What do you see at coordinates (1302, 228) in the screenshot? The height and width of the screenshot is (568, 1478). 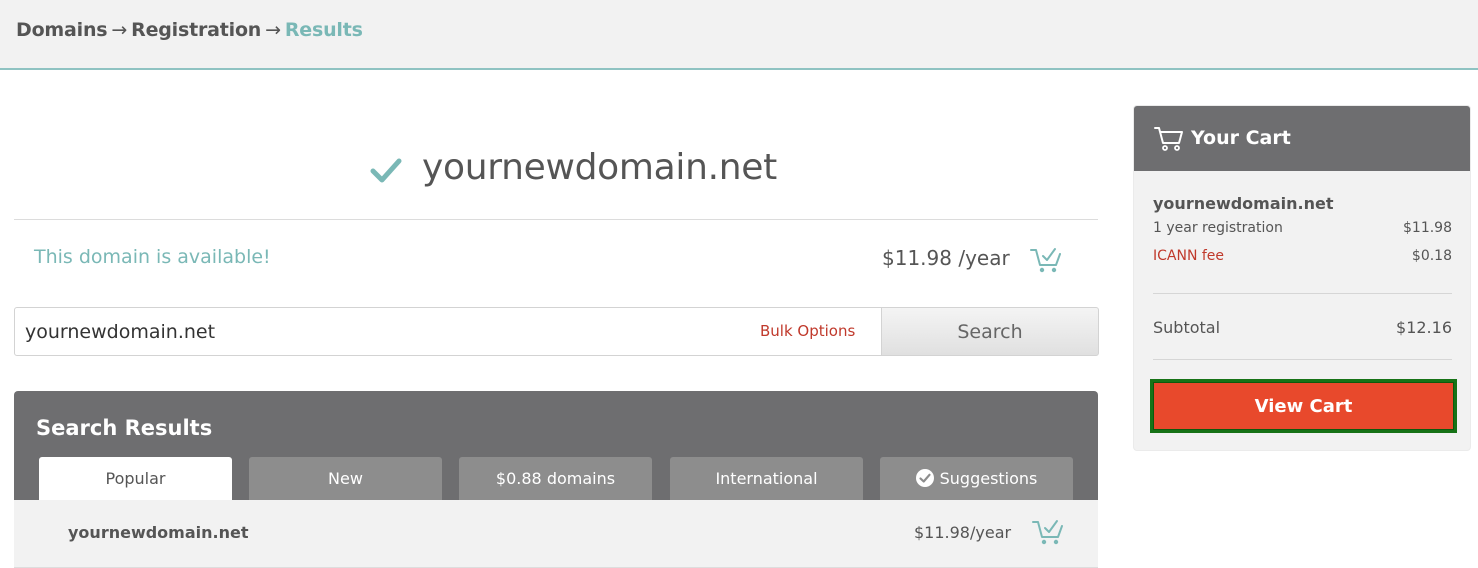 I see `cart-line-registration: 1 year registration $11.98` at bounding box center [1302, 228].